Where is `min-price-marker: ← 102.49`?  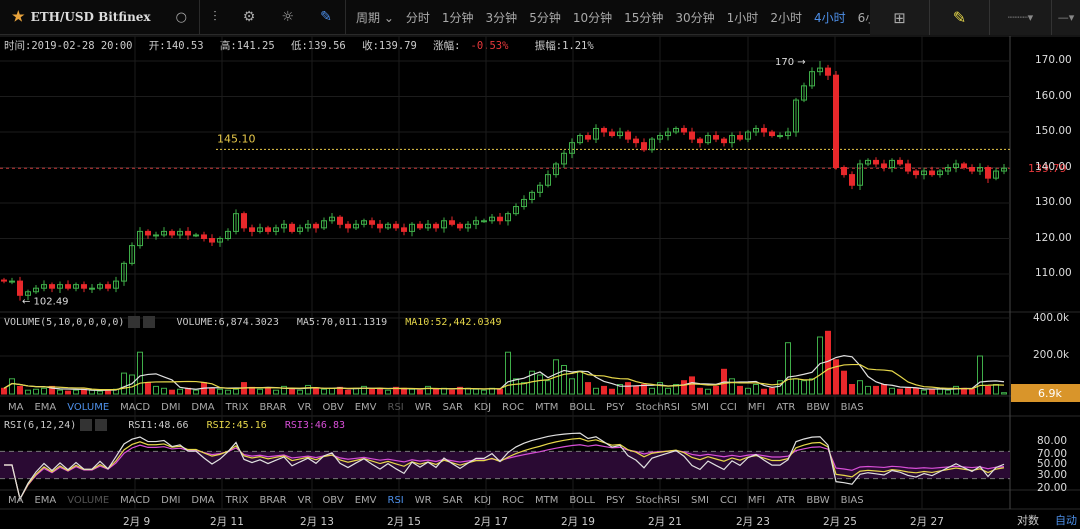
min-price-marker: ← 102.49 is located at coordinates (45, 302).